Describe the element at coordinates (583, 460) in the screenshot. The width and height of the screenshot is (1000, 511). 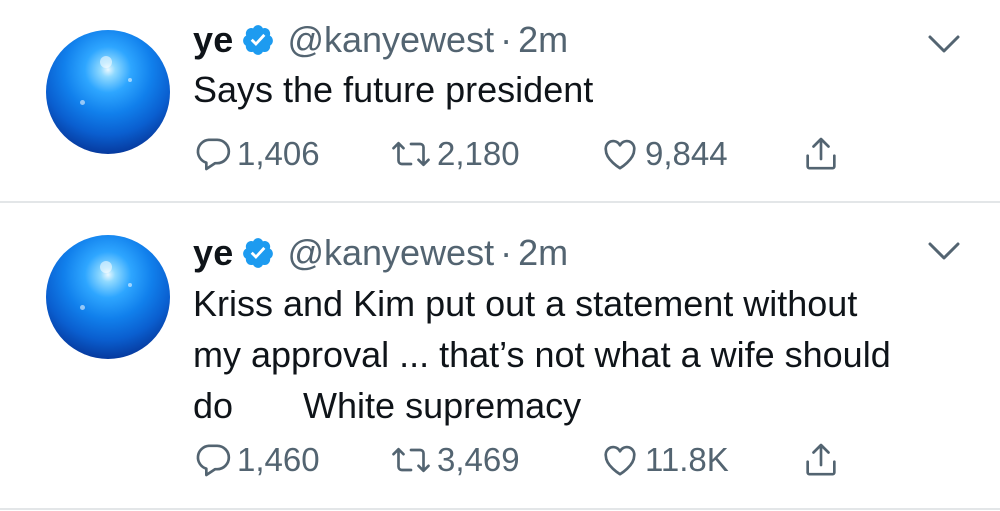
I see `tweet-actions: 1,460 3,469 11.8K` at that location.